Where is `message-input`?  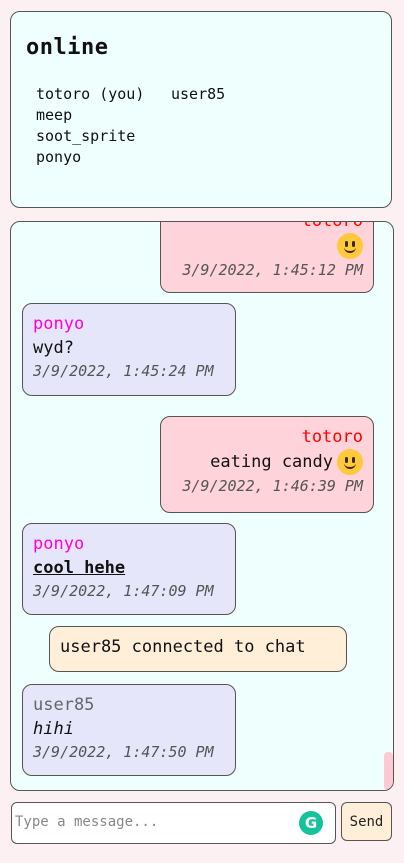
message-input is located at coordinates (155, 822).